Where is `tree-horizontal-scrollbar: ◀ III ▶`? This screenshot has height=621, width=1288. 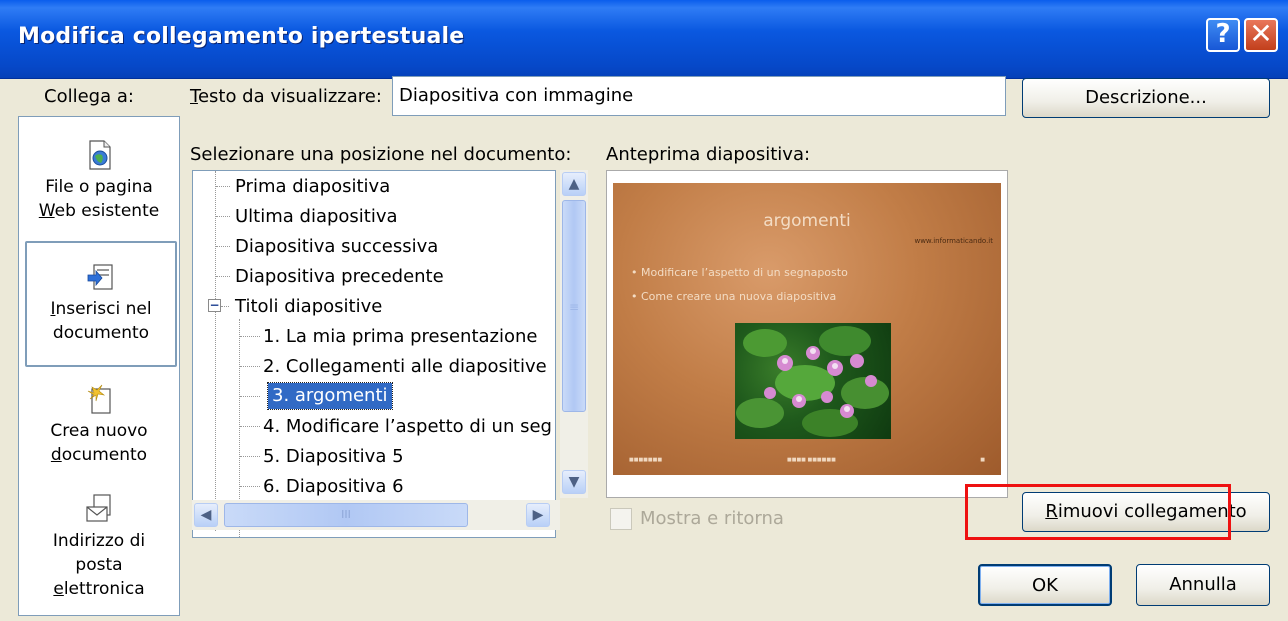
tree-horizontal-scrollbar: ◀ III ▶ is located at coordinates (376, 515).